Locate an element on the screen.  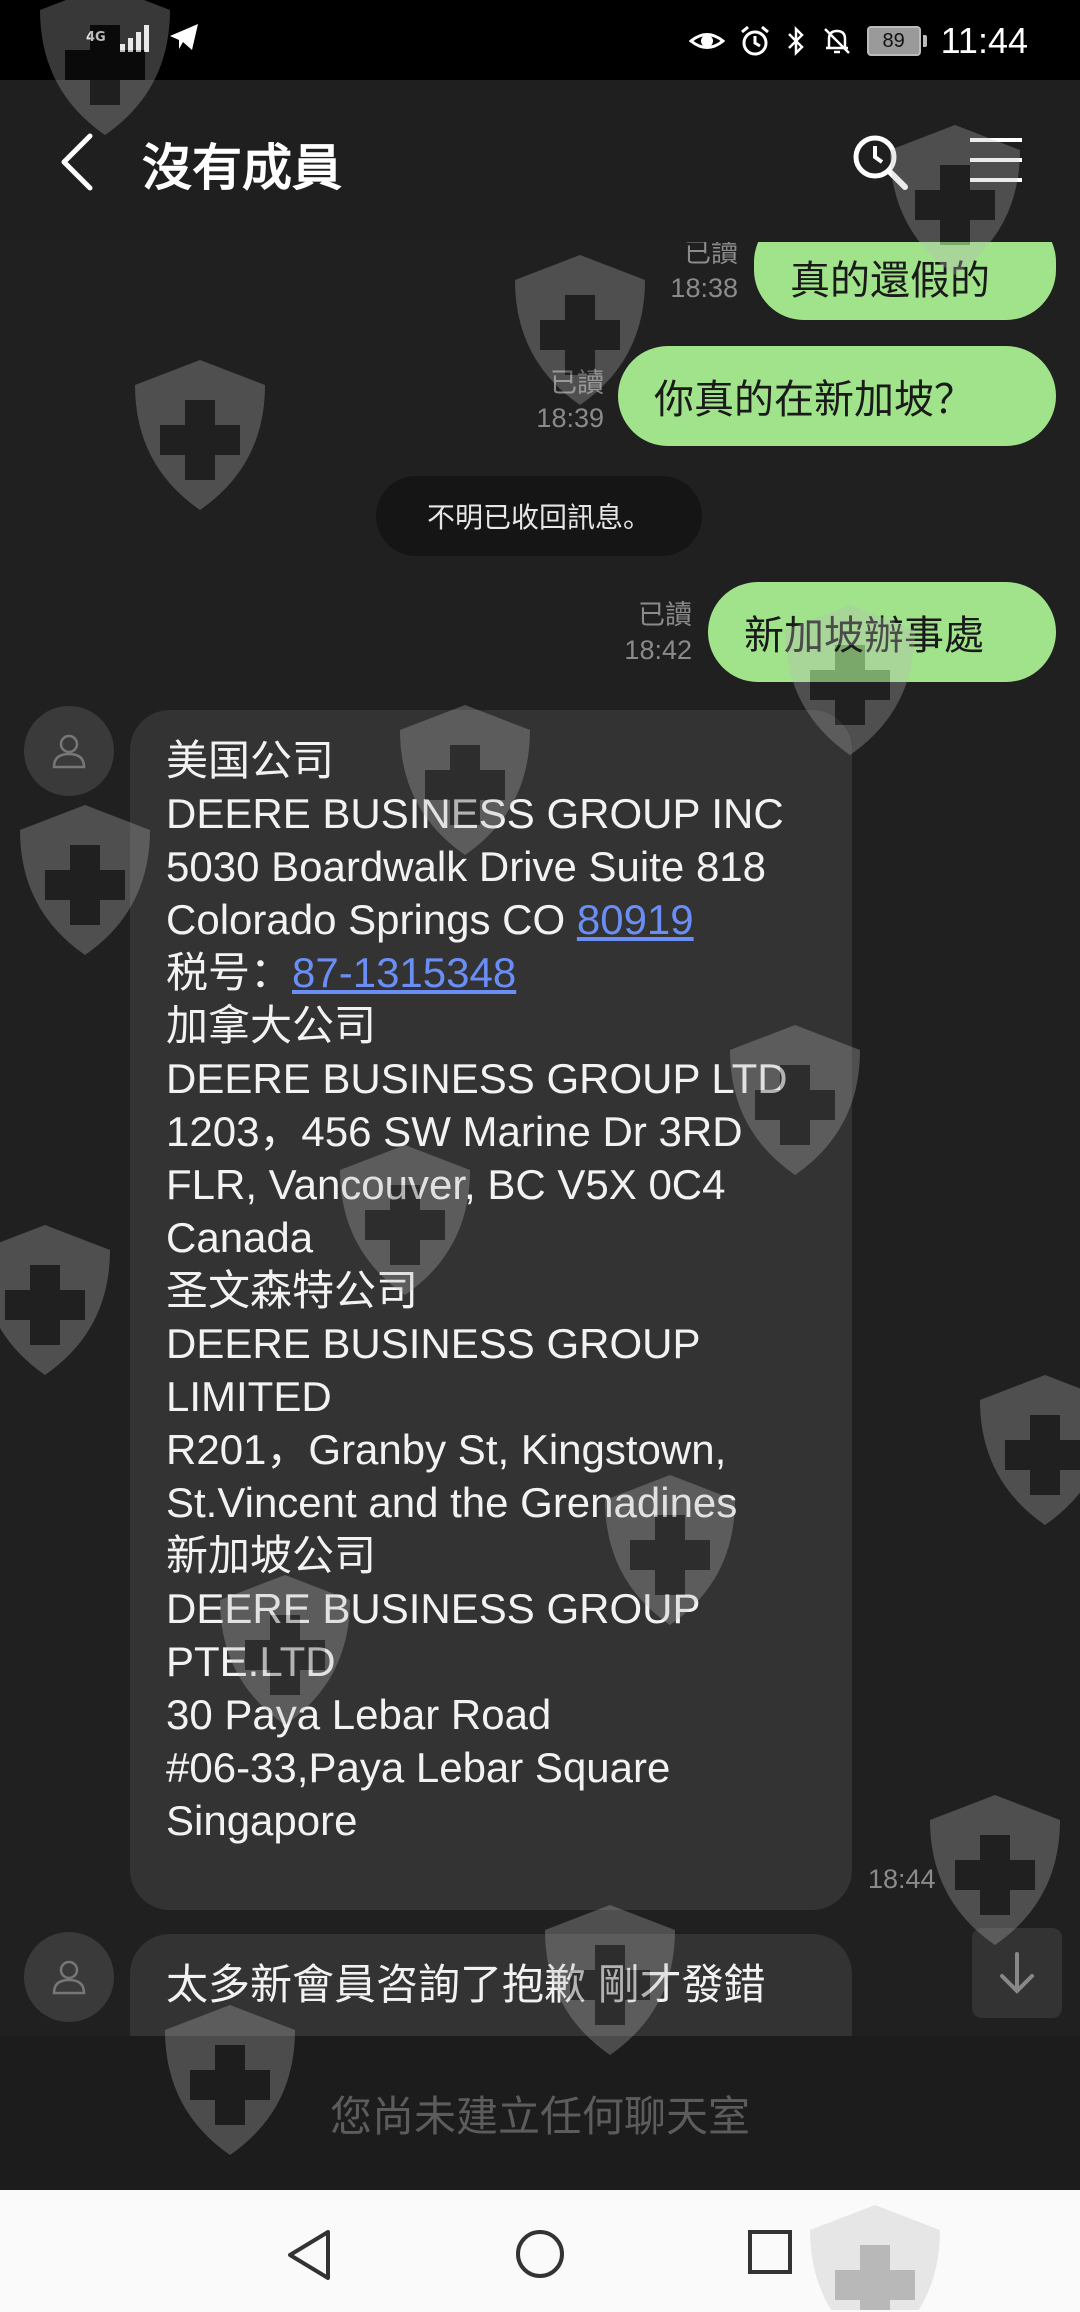
message-line: 5030 Boardwalk Drive Suite 818 is located at coordinates (466, 866).